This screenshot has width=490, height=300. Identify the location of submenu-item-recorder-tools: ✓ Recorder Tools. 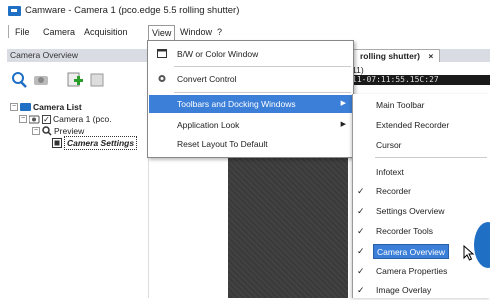
(421, 231).